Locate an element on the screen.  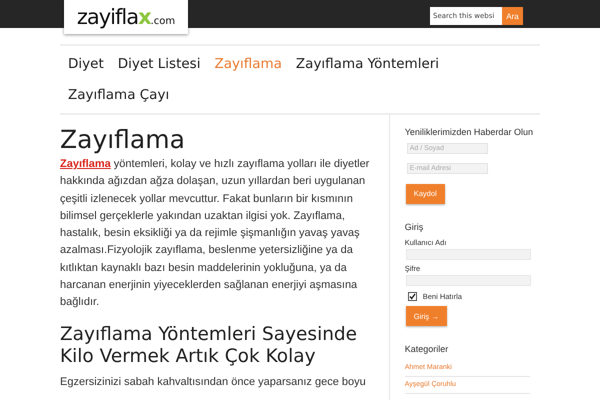
page-title: Zayıflama is located at coordinates (123, 139).